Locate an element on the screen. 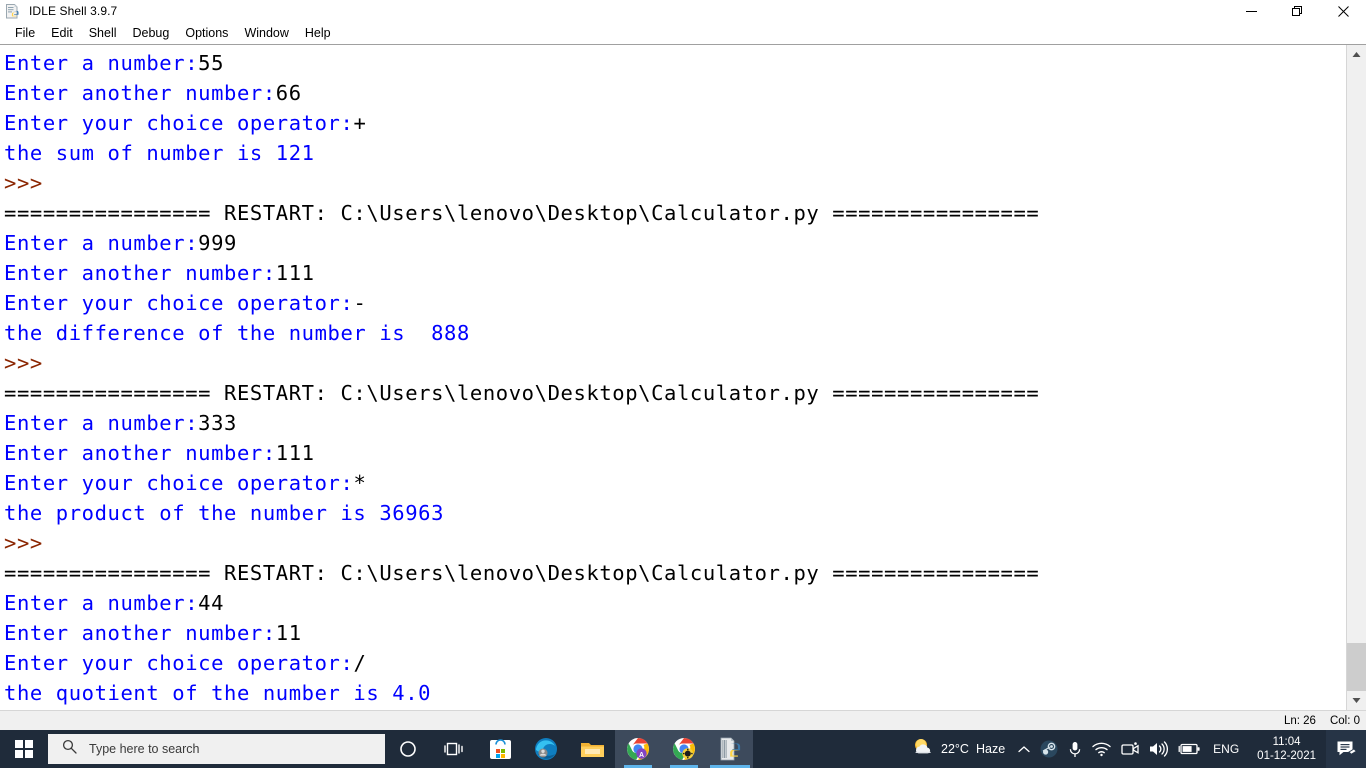 Image resolution: width=1366 pixels, height=768 pixels. weather-condition: Haze is located at coordinates (990, 749).